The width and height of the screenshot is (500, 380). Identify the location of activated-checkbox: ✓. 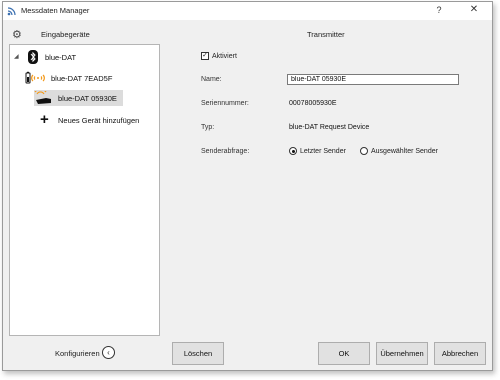
(205, 56).